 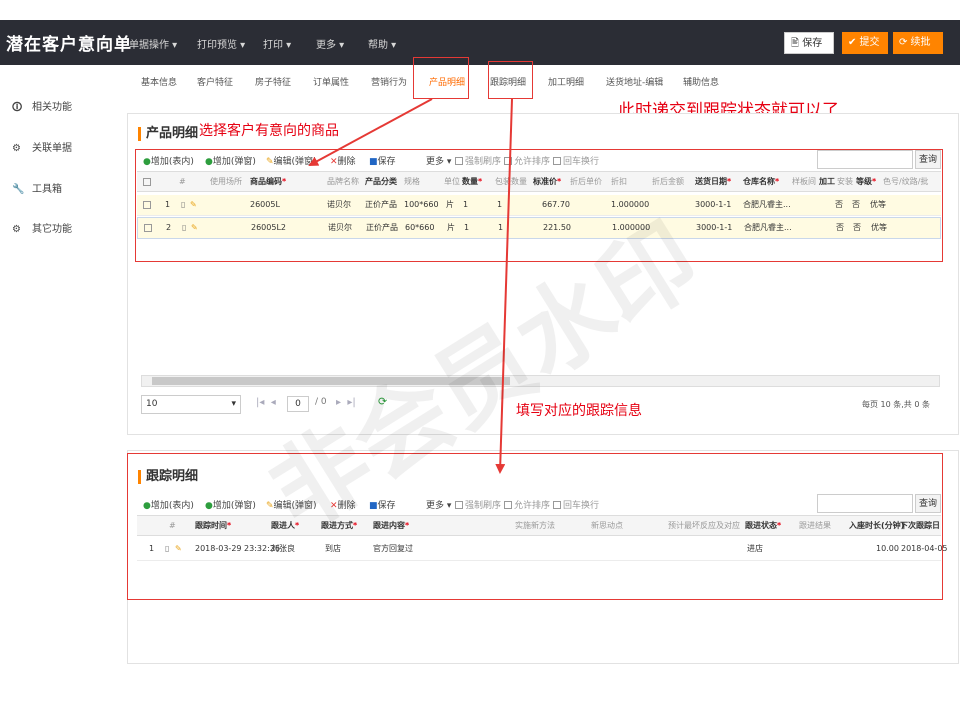 I want to click on arrow-to-product-panel, so click(x=370, y=132).